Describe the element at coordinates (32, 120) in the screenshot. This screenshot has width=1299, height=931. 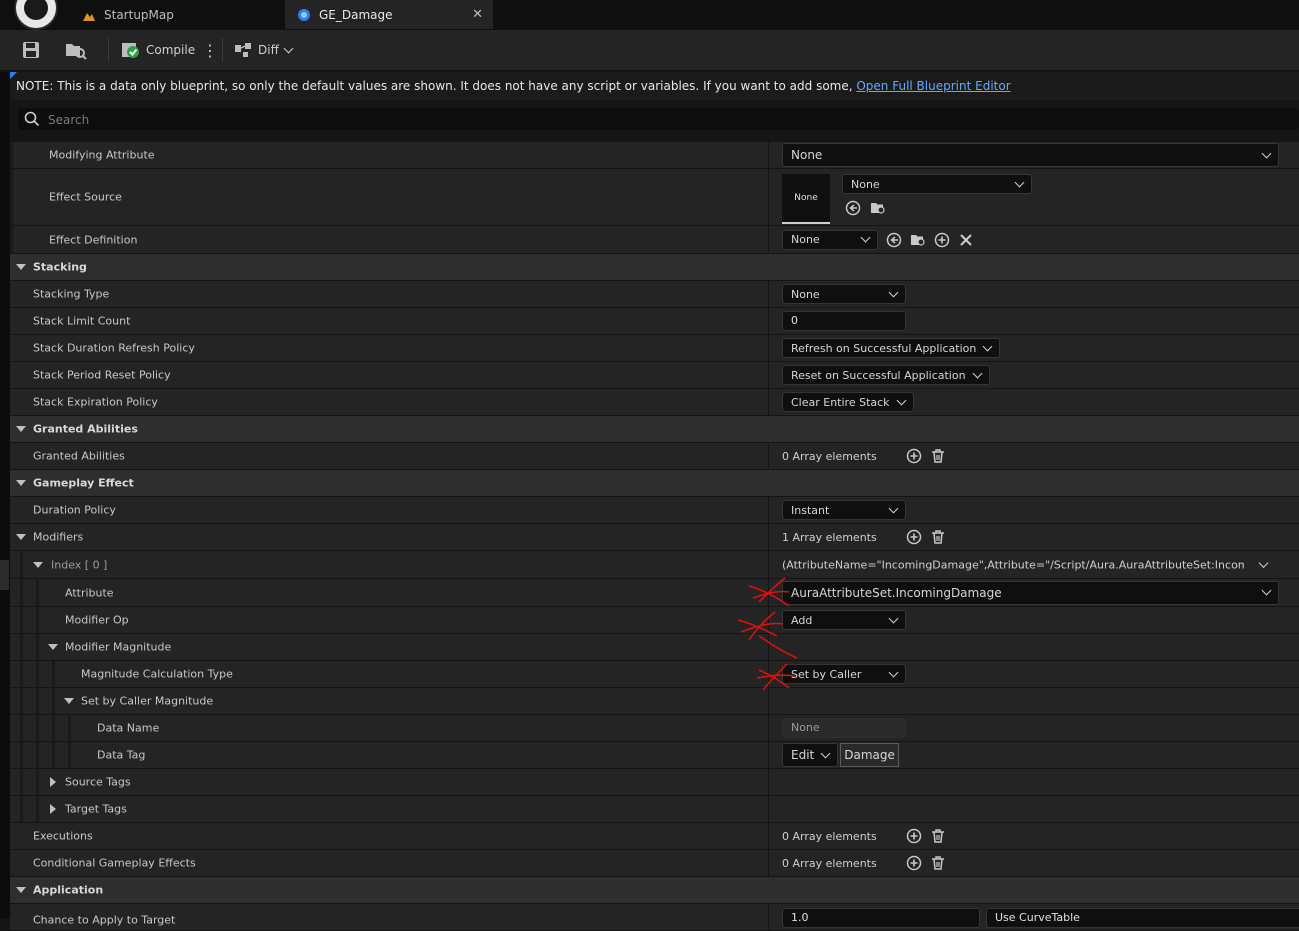
I see `search-icon` at that location.